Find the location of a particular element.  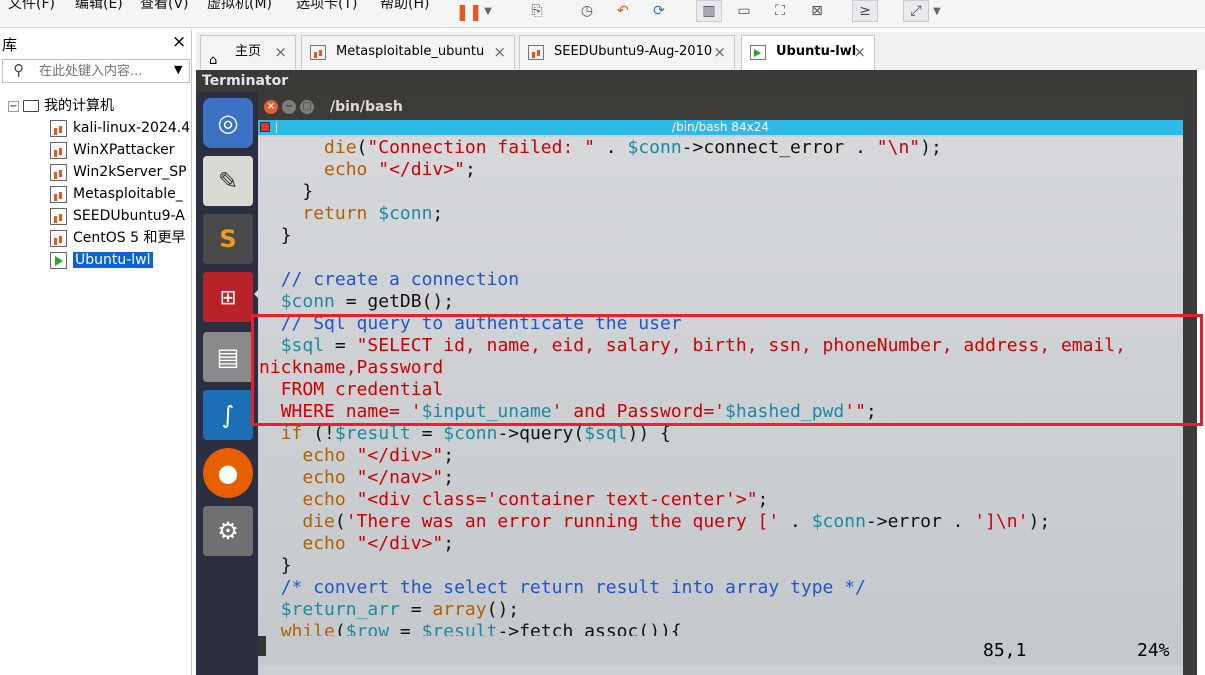

tab-vm-active: Ubuntu-lwl × is located at coordinates (808, 52).